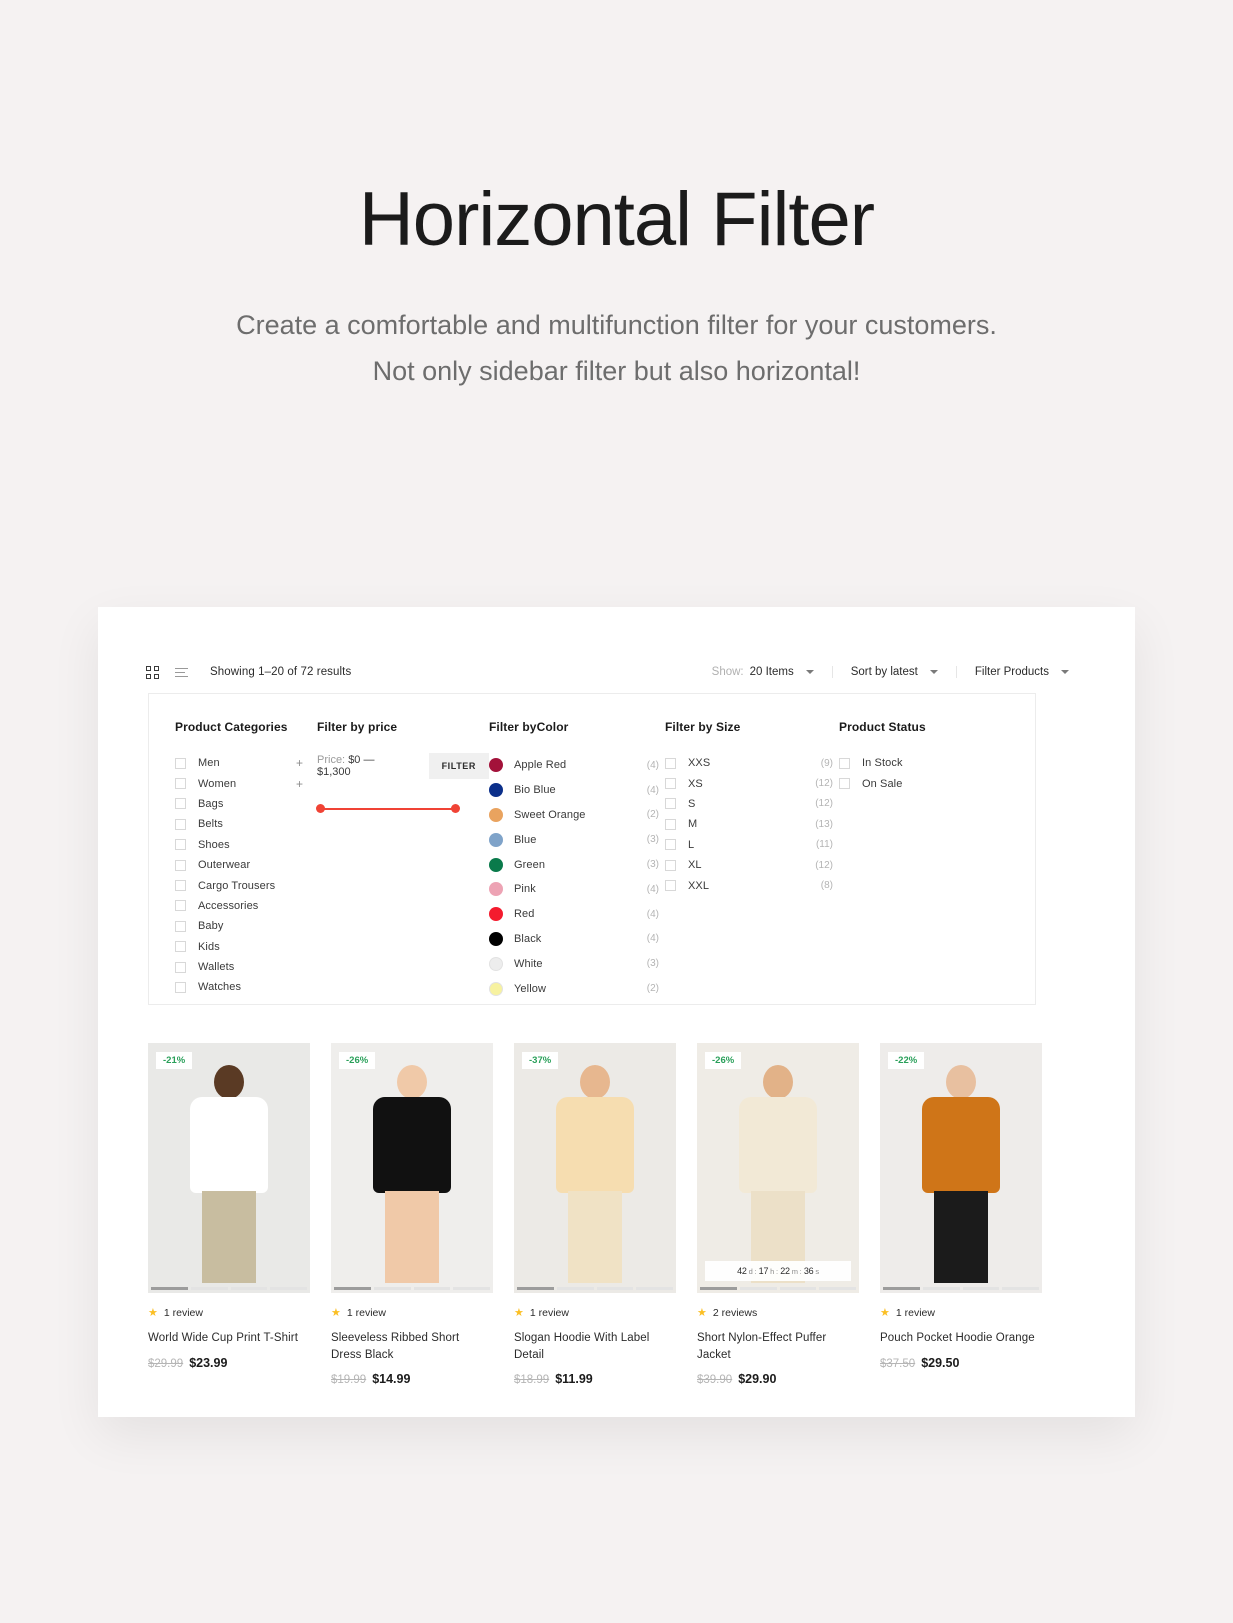  Describe the element at coordinates (577, 765) in the screenshot. I see `color-filter-row: Apple Red (4)` at that location.